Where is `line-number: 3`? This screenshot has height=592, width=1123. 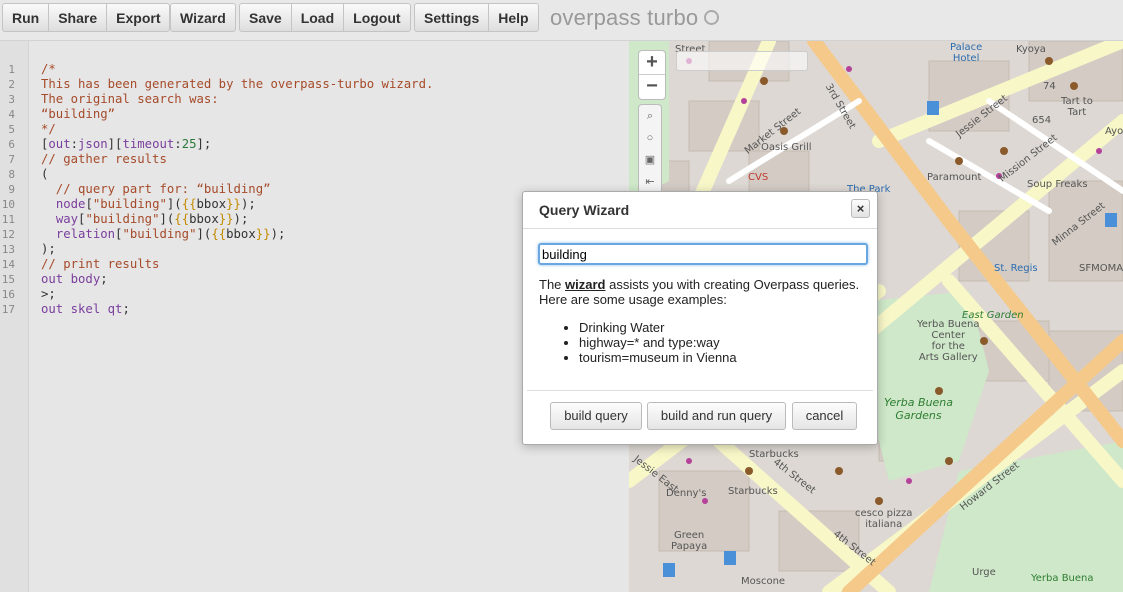 line-number: 3 is located at coordinates (11, 99).